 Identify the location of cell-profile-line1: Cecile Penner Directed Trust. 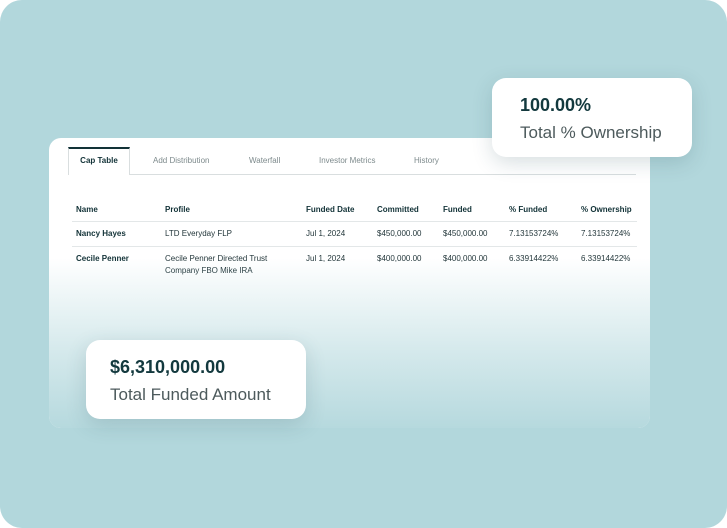
(216, 258).